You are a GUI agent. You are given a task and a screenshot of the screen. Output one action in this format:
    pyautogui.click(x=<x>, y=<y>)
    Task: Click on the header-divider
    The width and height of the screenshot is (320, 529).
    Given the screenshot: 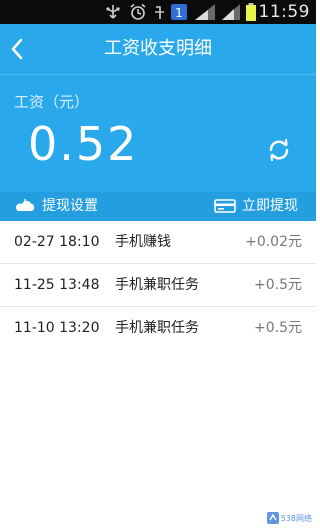 What is the action you would take?
    pyautogui.click(x=158, y=74)
    